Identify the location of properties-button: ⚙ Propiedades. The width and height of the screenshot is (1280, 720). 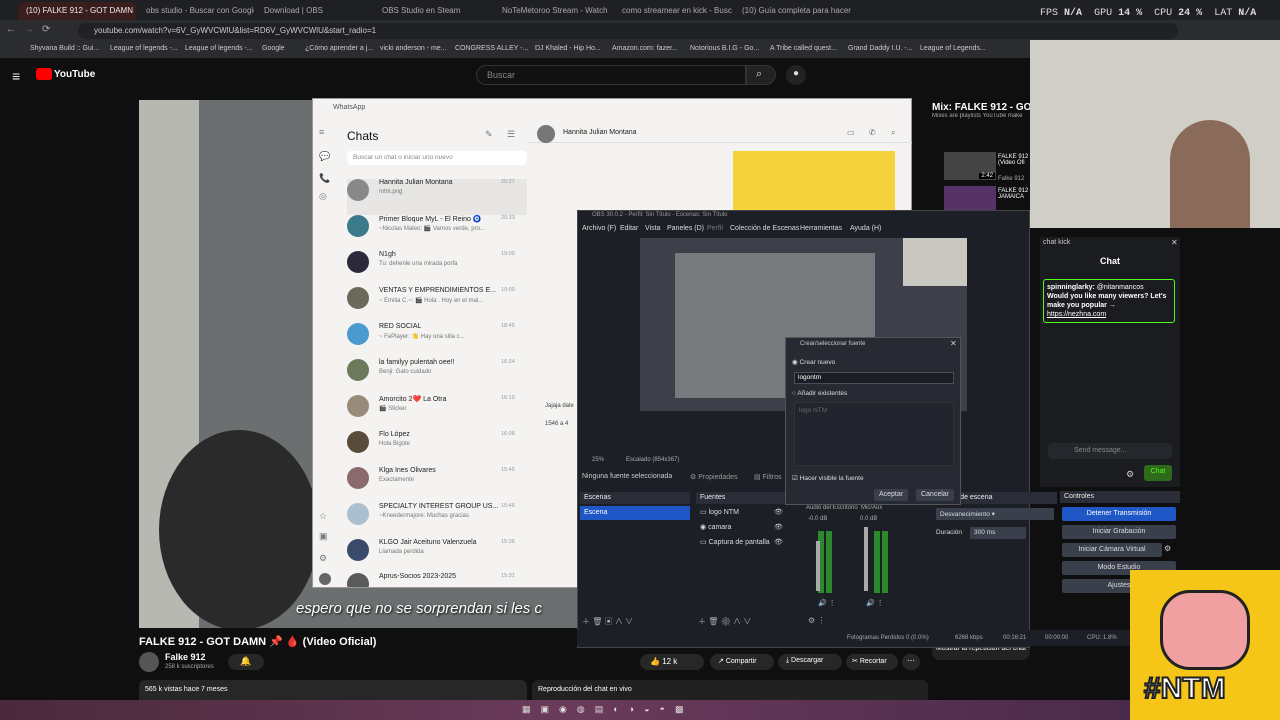
(714, 477).